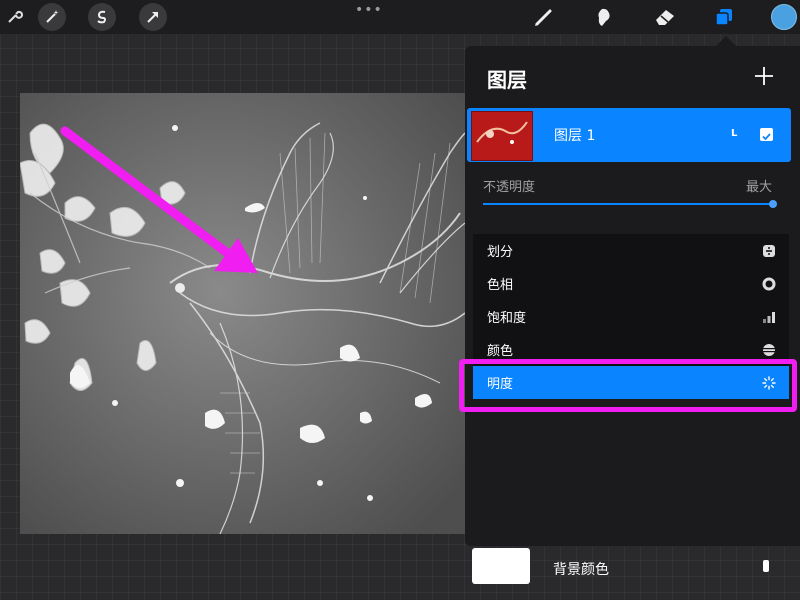 The image size is (800, 600). Describe the element at coordinates (766, 137) in the screenshot. I see `checkmark-icon` at that location.